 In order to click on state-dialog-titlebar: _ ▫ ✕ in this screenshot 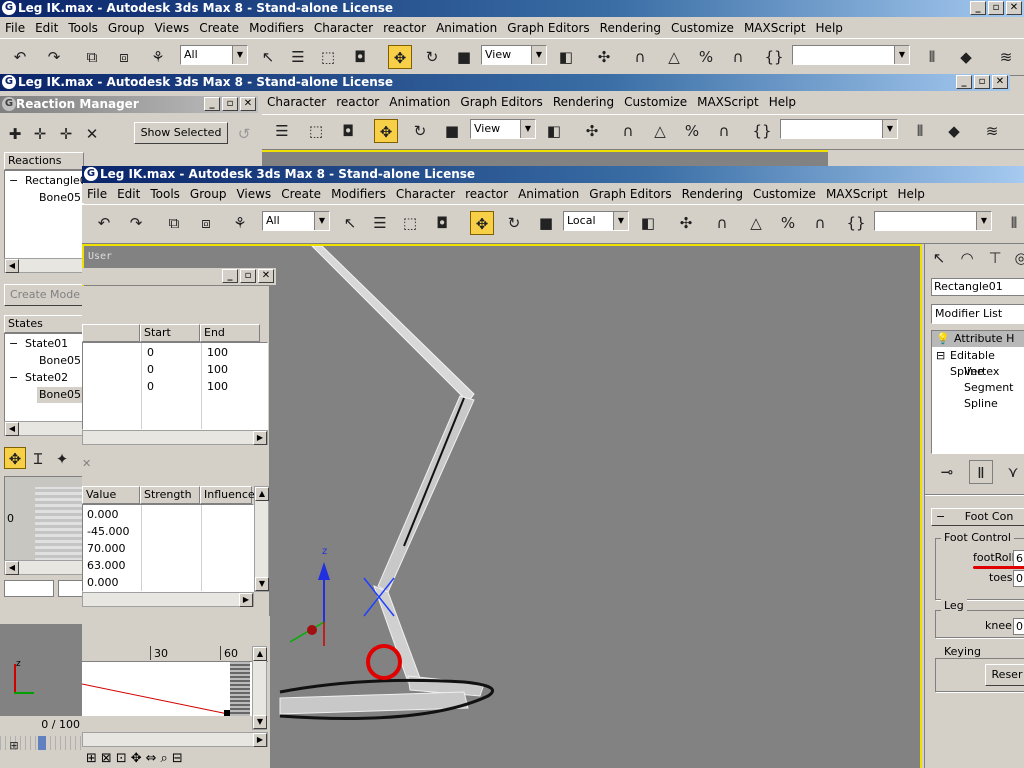, I will do `click(179, 276)`.